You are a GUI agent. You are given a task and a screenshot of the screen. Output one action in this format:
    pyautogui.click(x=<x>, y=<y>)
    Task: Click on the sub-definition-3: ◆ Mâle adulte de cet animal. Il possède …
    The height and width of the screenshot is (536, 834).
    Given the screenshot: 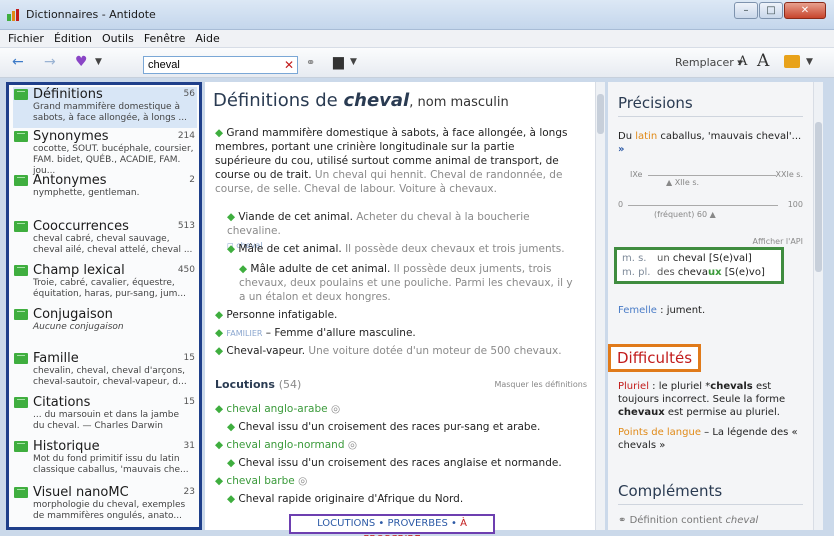 What is the action you would take?
    pyautogui.click(x=406, y=283)
    